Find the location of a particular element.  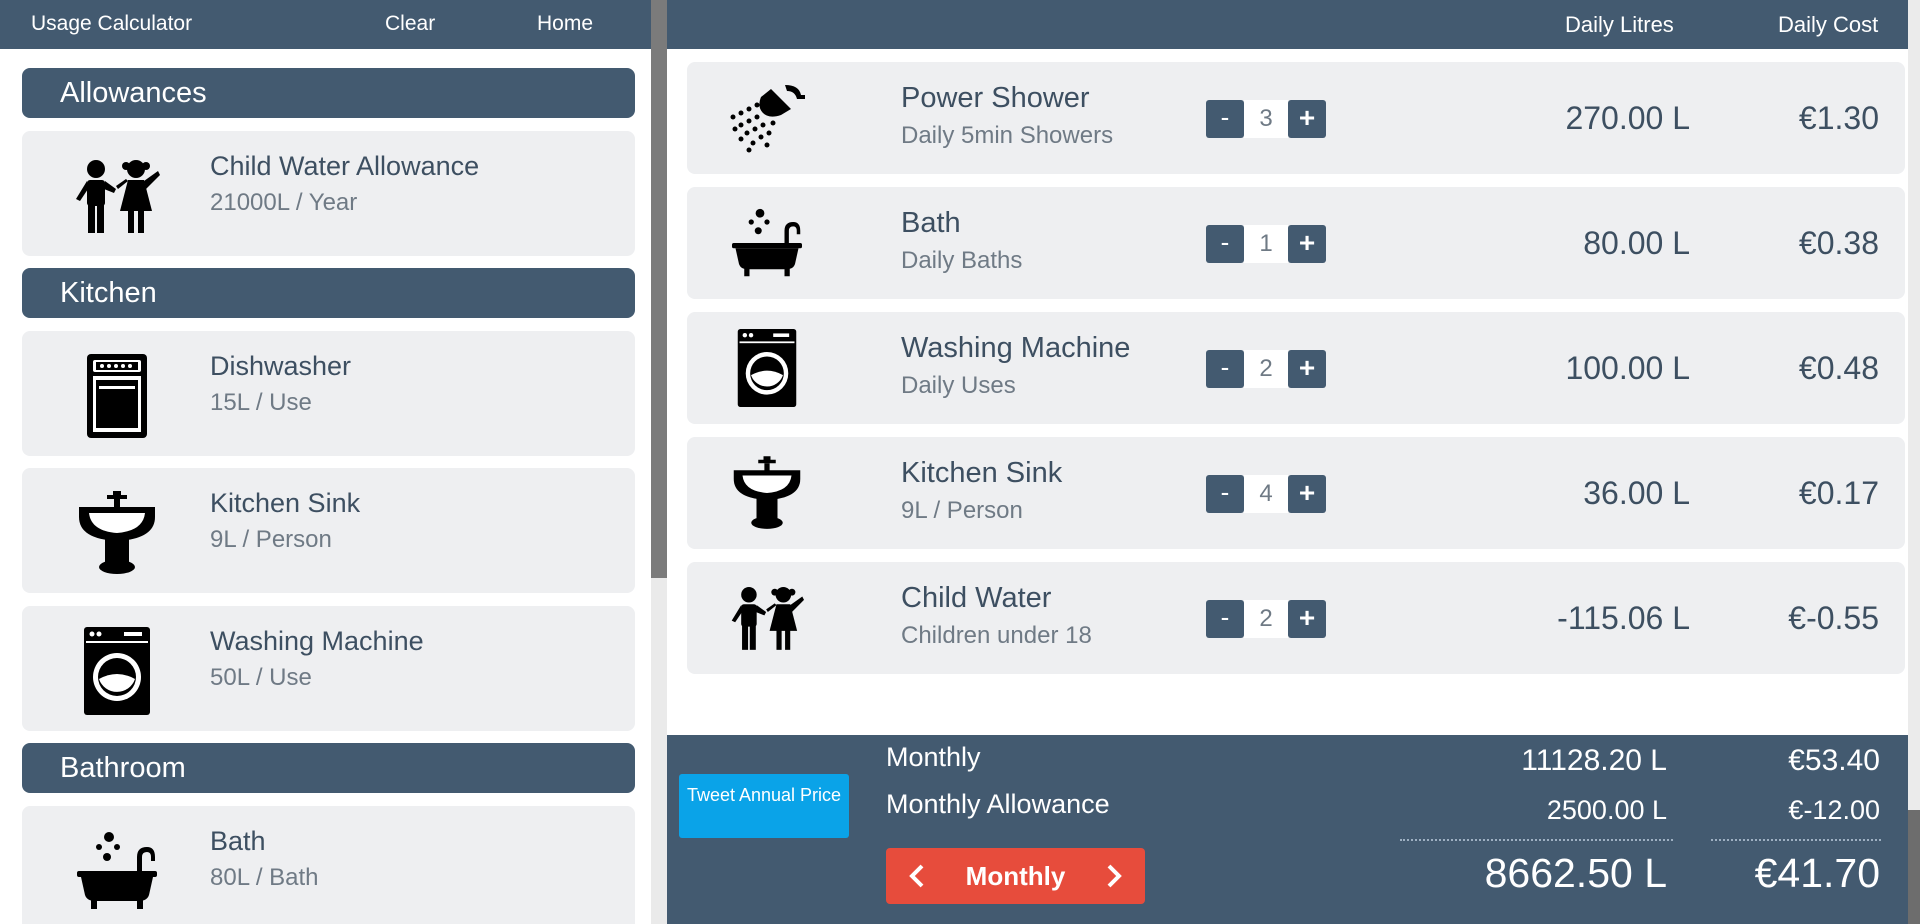

row-daily-litres: 270.00 L is located at coordinates (1627, 118).